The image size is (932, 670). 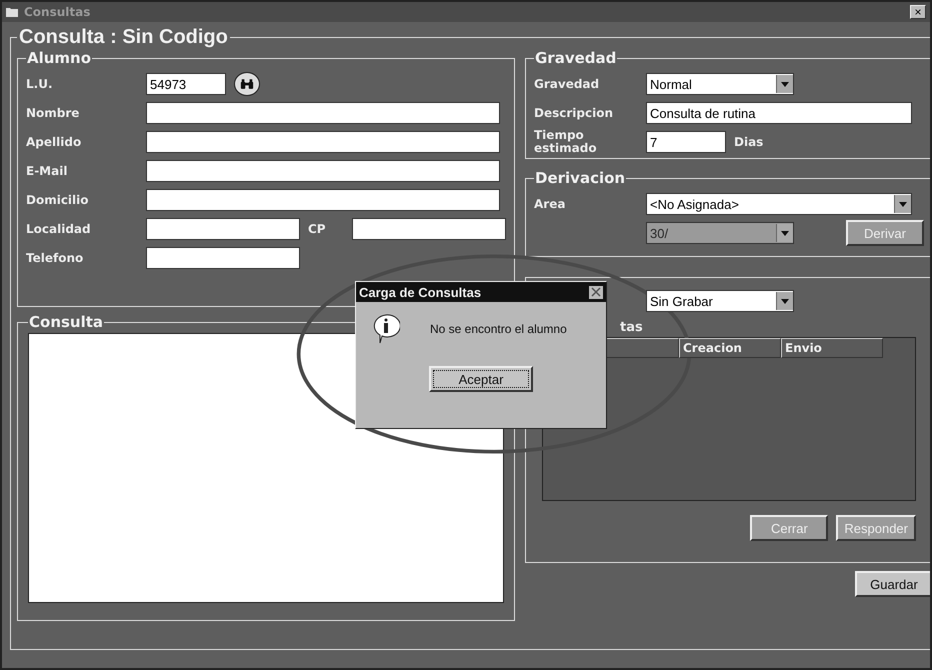 What do you see at coordinates (779, 204) in the screenshot?
I see `dropdown: <No Asignada>` at bounding box center [779, 204].